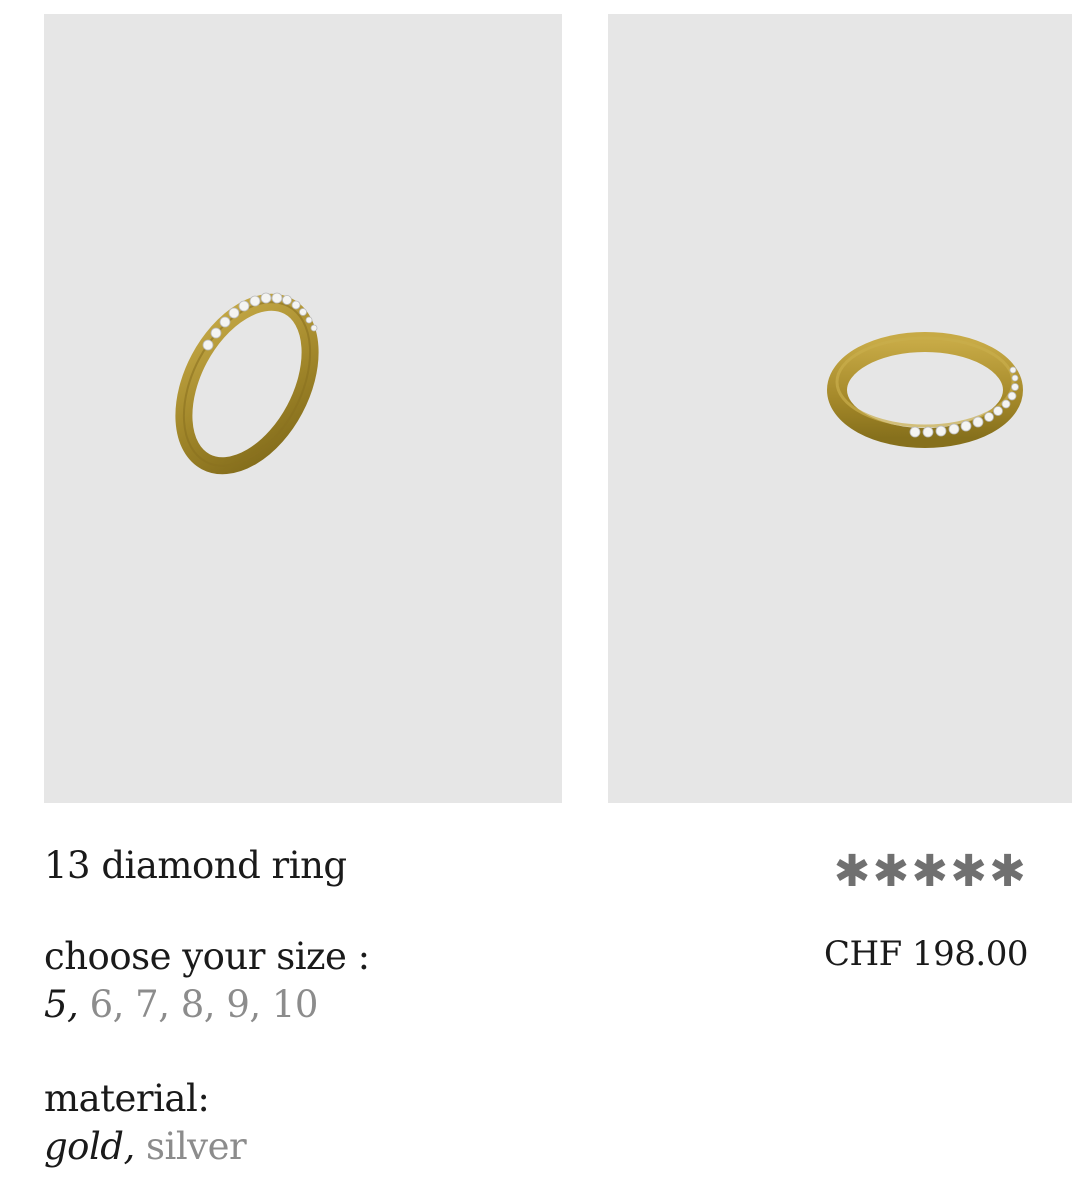 This screenshot has width=1072, height=1200. Describe the element at coordinates (84, 1146) in the screenshot. I see `material-option-gold: gold` at that location.